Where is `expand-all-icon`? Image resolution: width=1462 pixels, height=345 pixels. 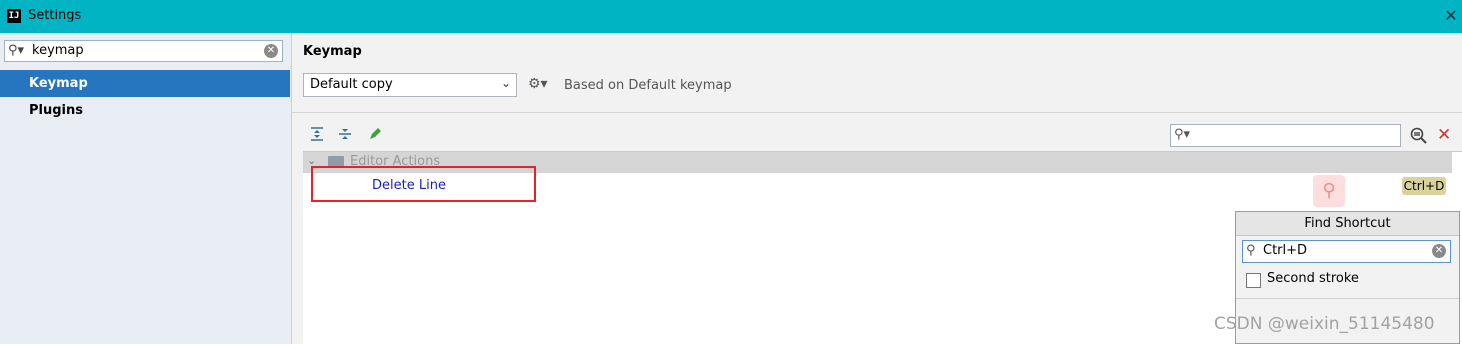
expand-all-icon is located at coordinates (317, 136).